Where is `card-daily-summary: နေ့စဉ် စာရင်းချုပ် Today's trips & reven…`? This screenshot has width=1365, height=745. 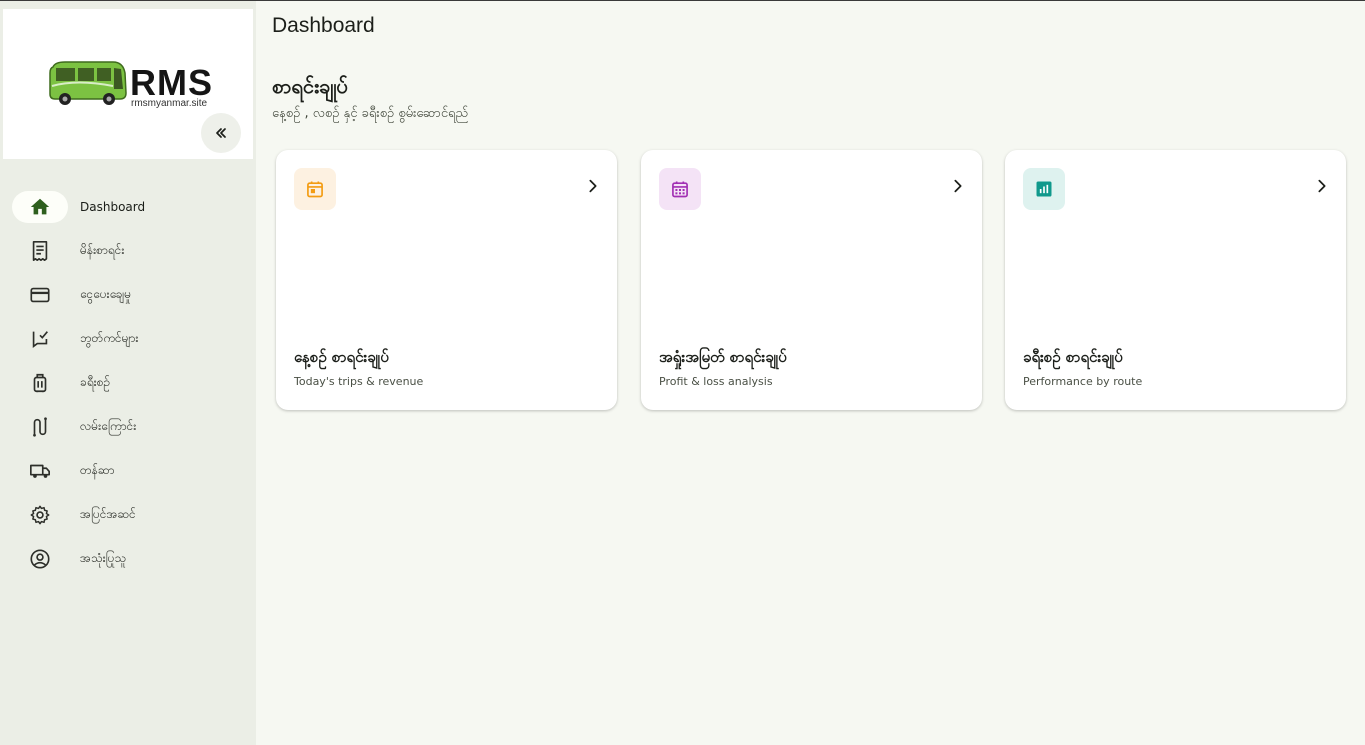
card-daily-summary: နေ့စဉ် စာရင်းချုပ် Today's trips & reven… is located at coordinates (446, 280).